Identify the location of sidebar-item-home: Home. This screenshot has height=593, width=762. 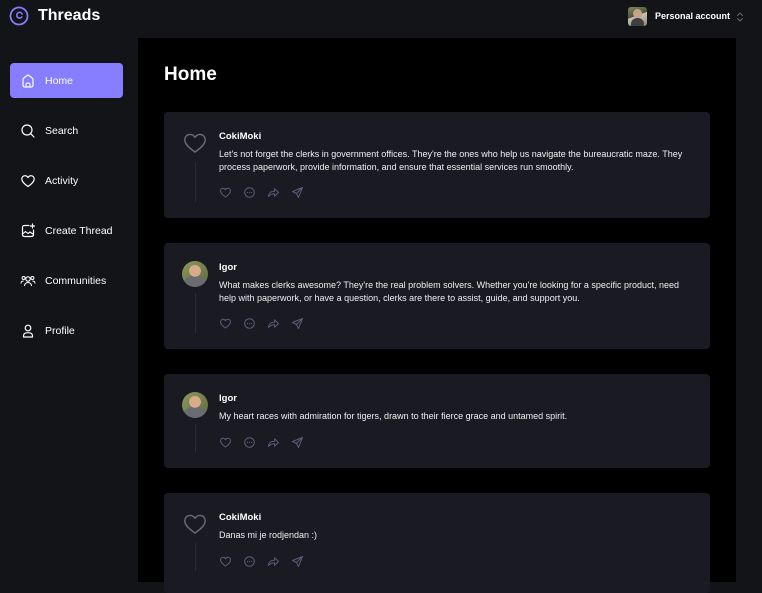
(66, 80).